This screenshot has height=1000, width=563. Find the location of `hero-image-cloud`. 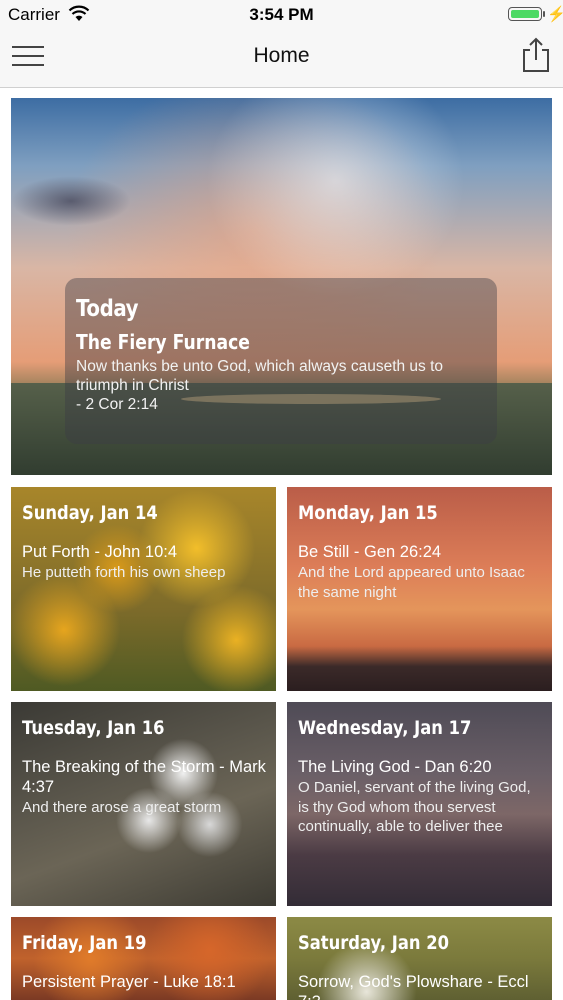

hero-image-cloud is located at coordinates (71, 201).